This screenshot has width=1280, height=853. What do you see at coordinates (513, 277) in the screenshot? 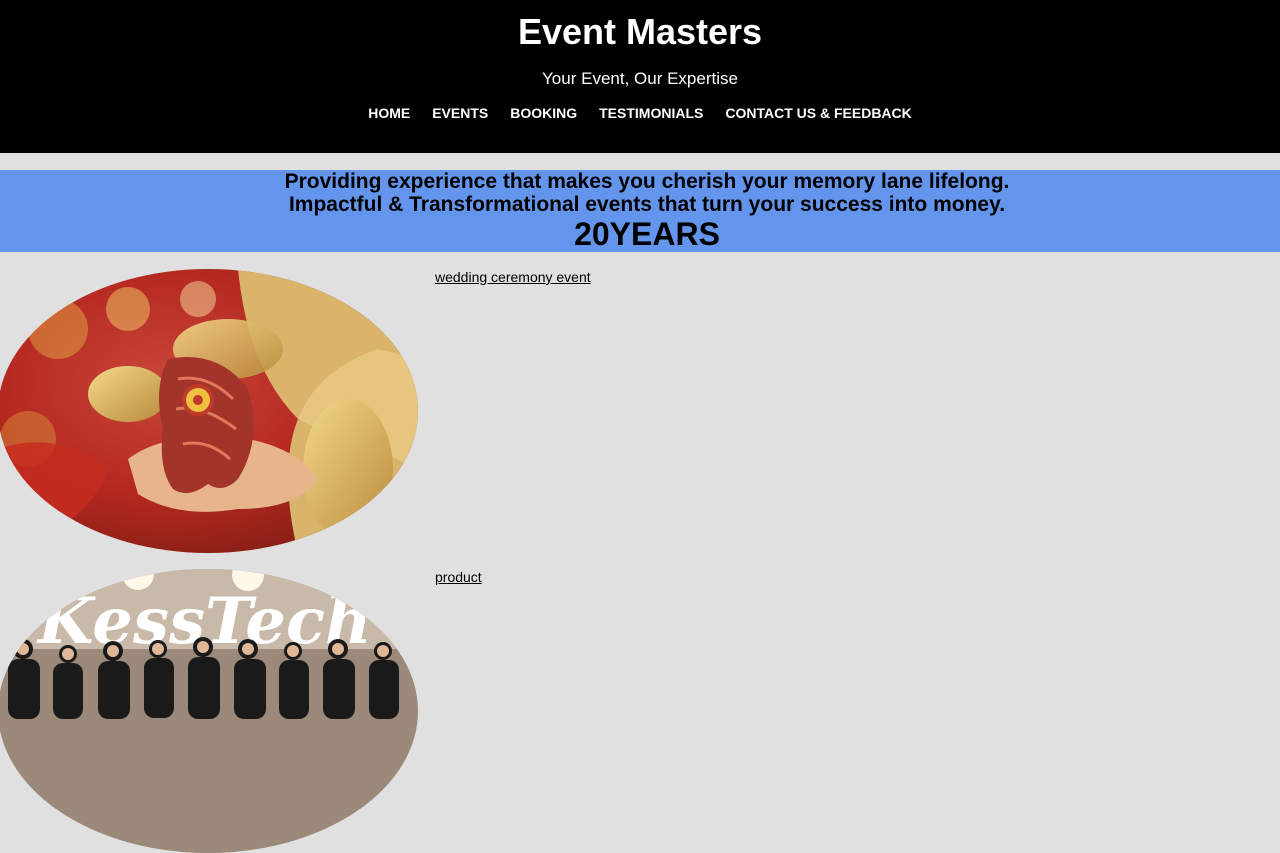
I see `event-link-wedding: wedding ceremony event` at bounding box center [513, 277].